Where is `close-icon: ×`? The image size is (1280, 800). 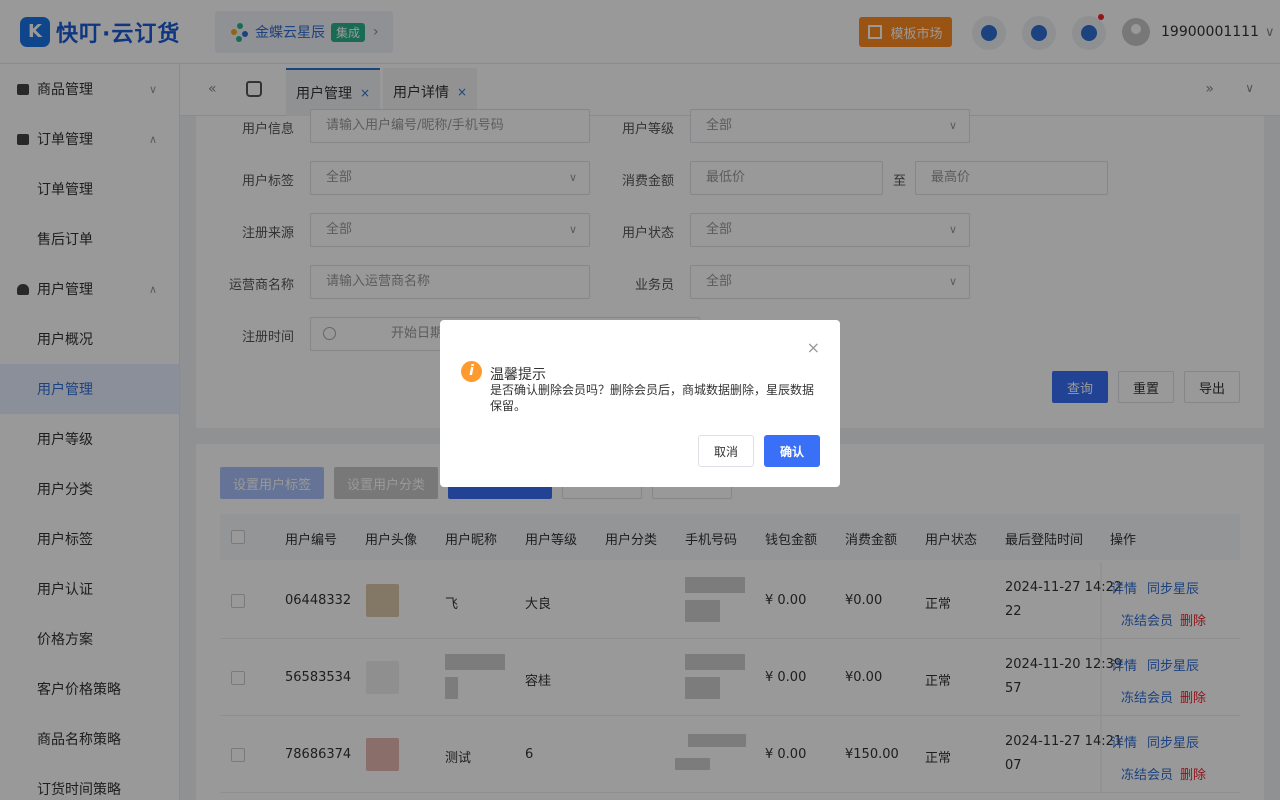
close-icon: × is located at coordinates (813, 347).